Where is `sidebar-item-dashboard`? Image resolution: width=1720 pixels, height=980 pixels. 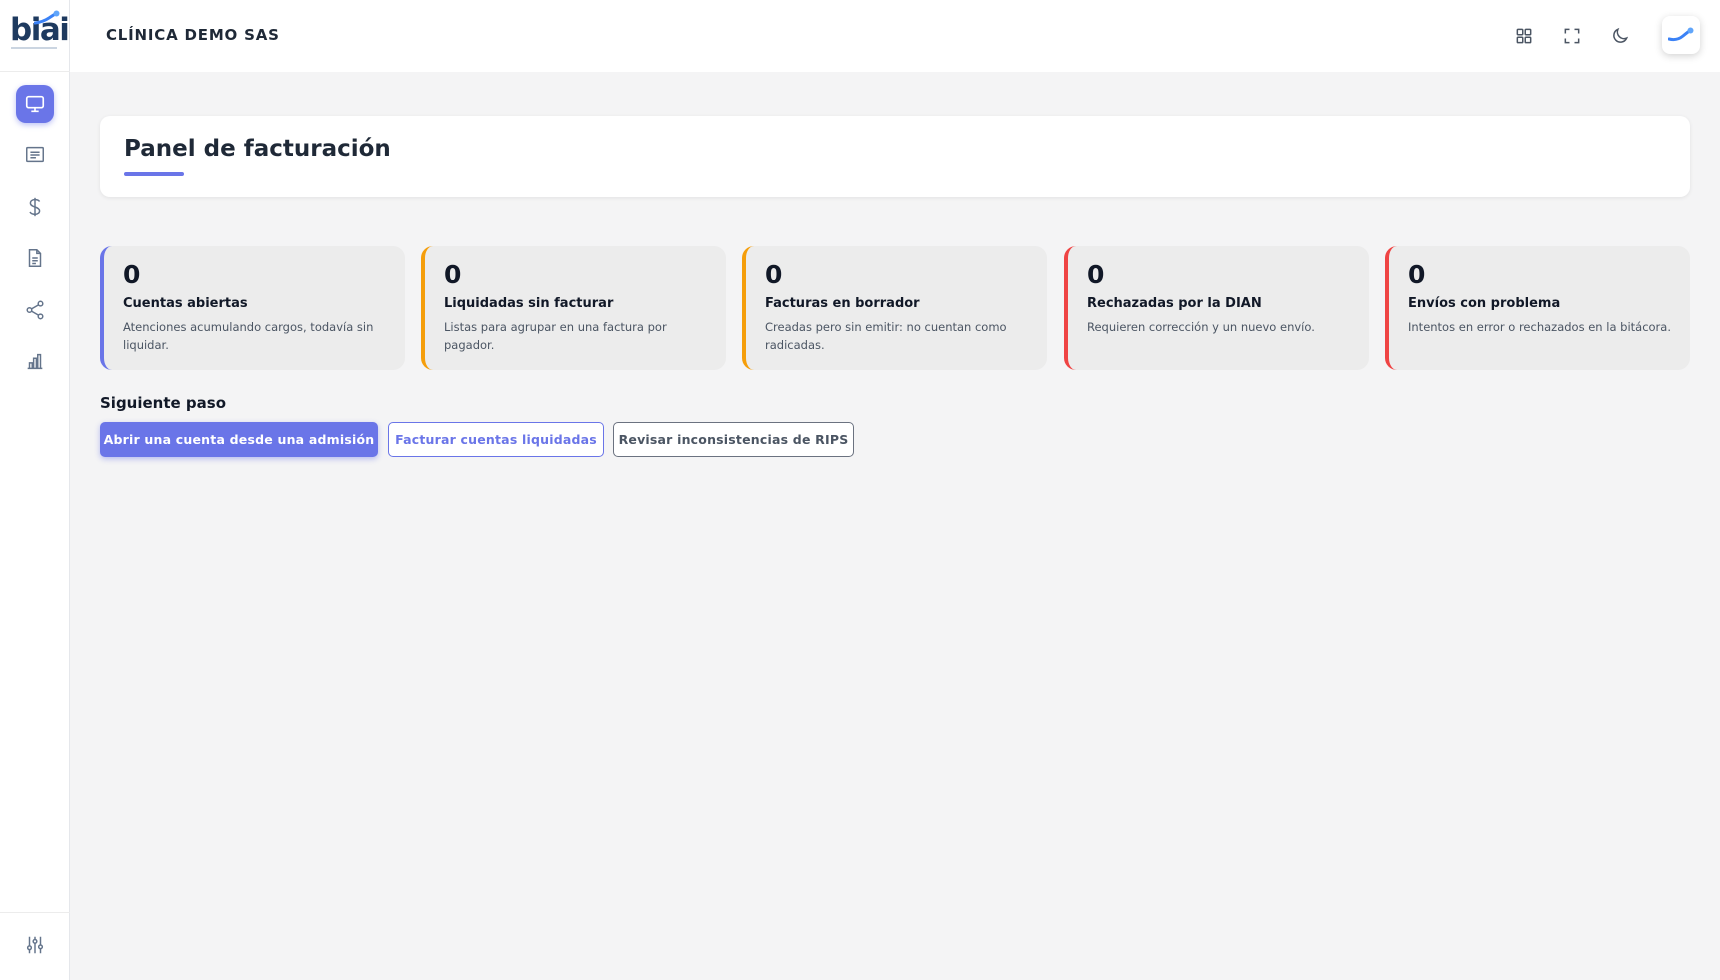
sidebar-item-dashboard is located at coordinates (35, 104).